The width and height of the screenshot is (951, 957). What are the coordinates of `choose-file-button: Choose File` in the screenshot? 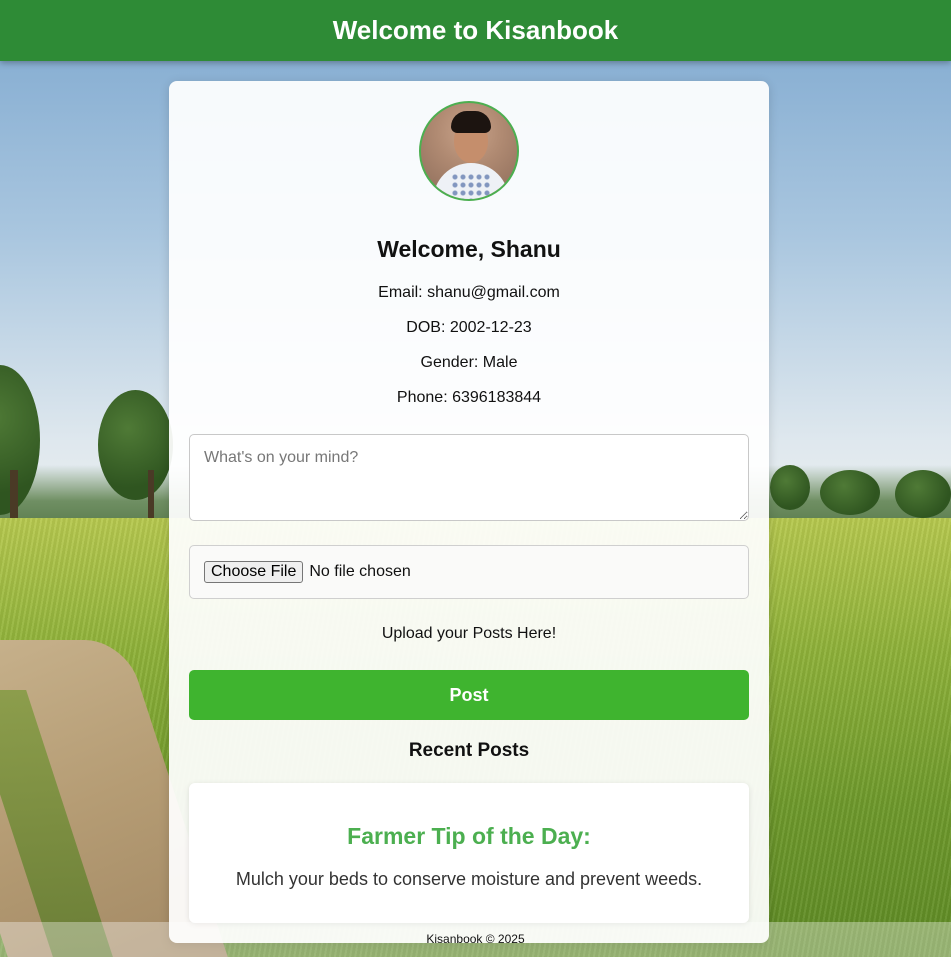 It's located at (254, 572).